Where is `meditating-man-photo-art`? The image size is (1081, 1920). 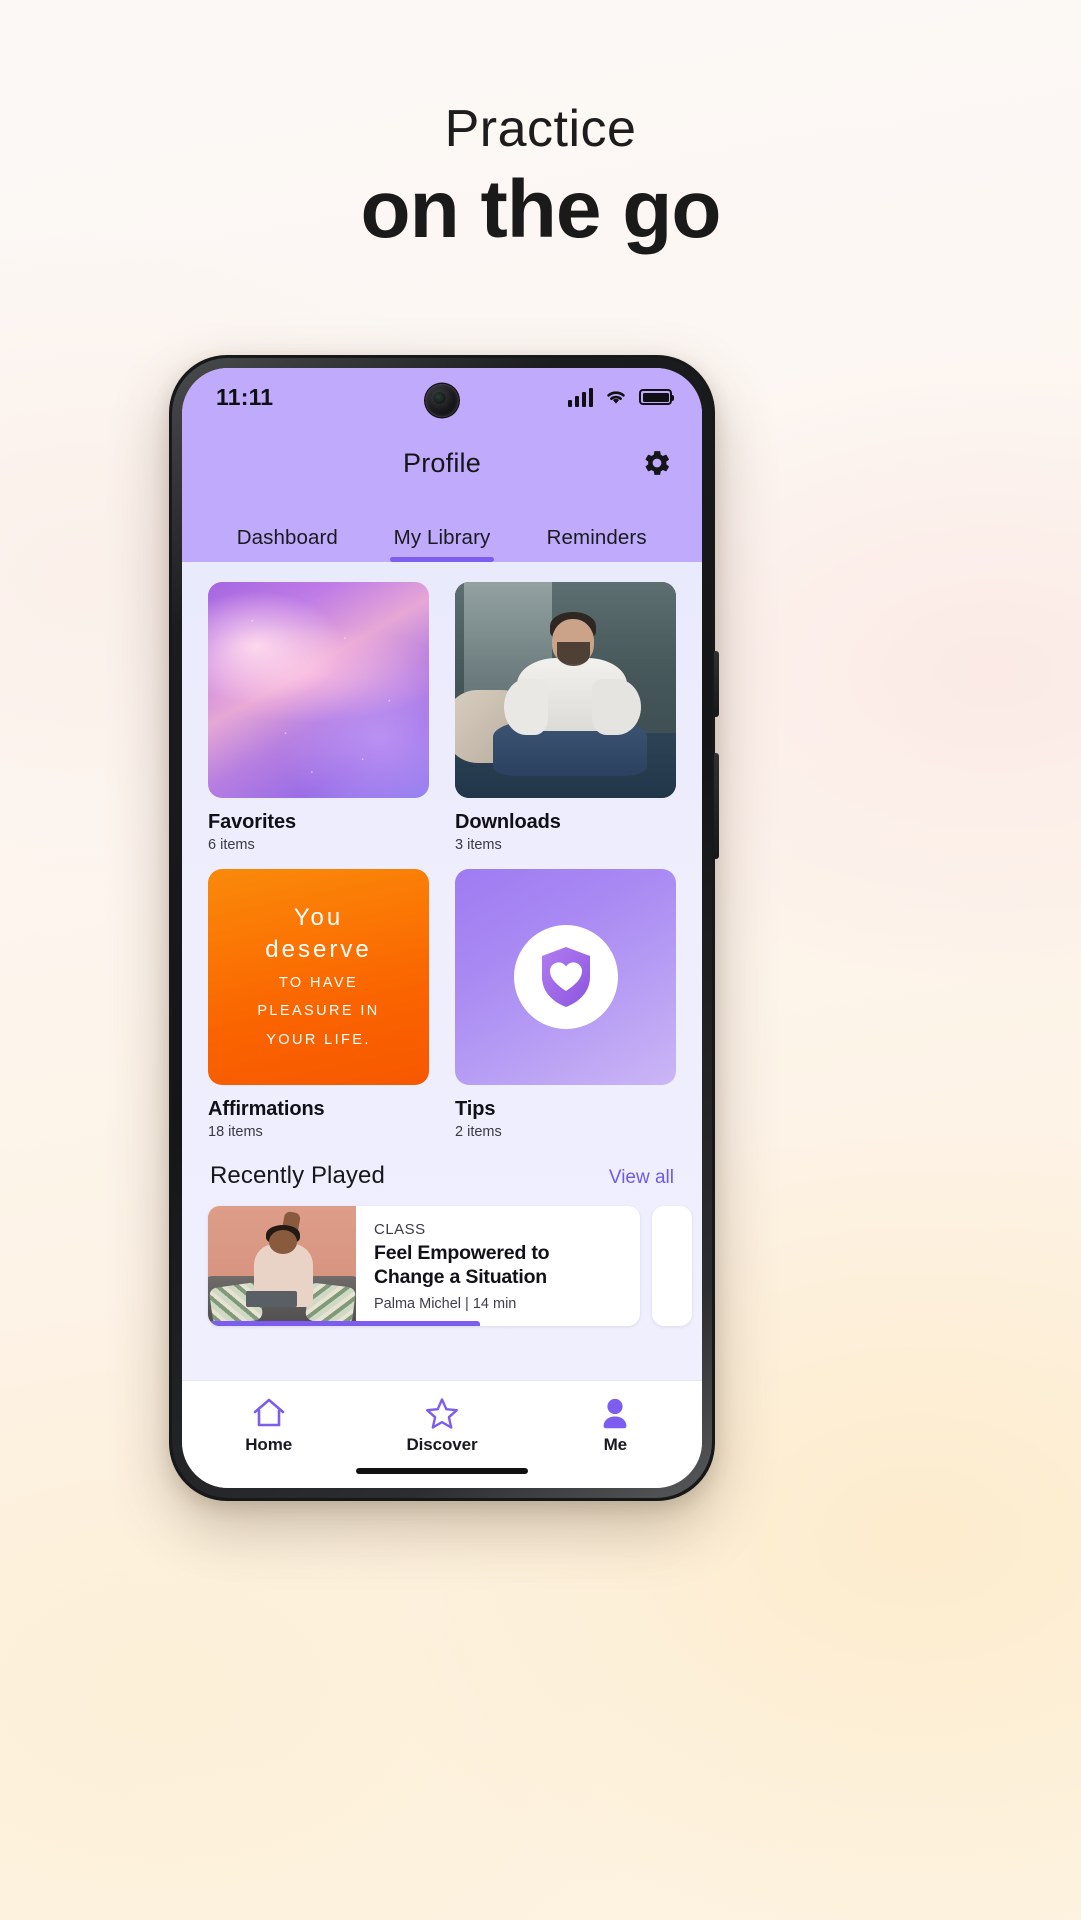 meditating-man-photo-art is located at coordinates (565, 690).